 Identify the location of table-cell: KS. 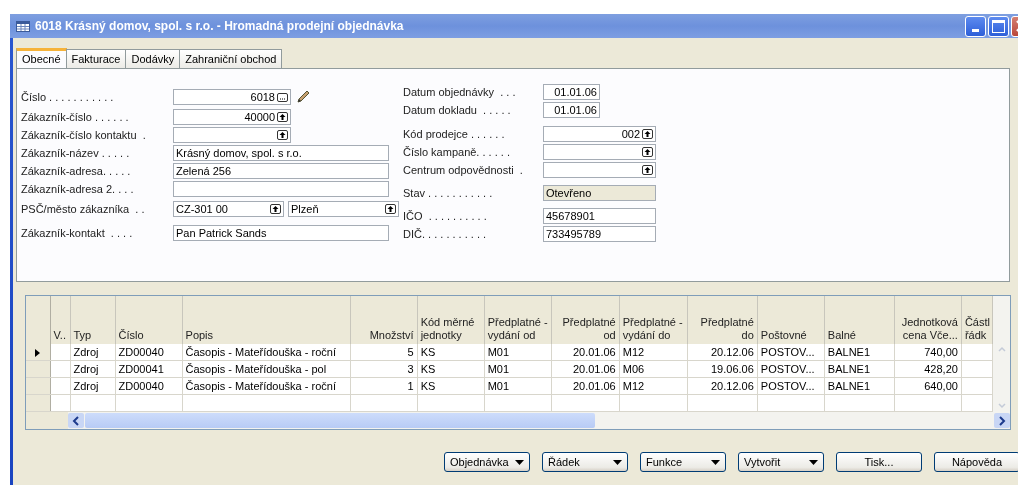
(451, 369).